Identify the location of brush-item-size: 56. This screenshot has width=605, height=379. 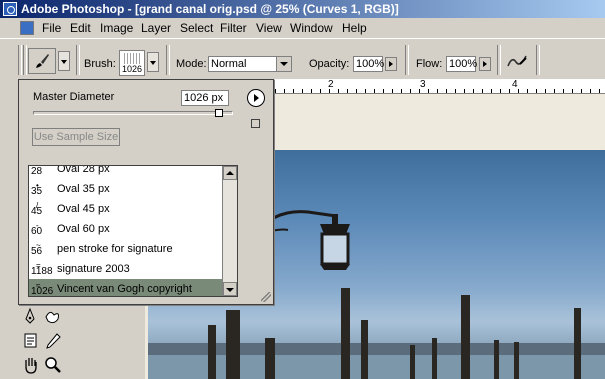
(37, 251).